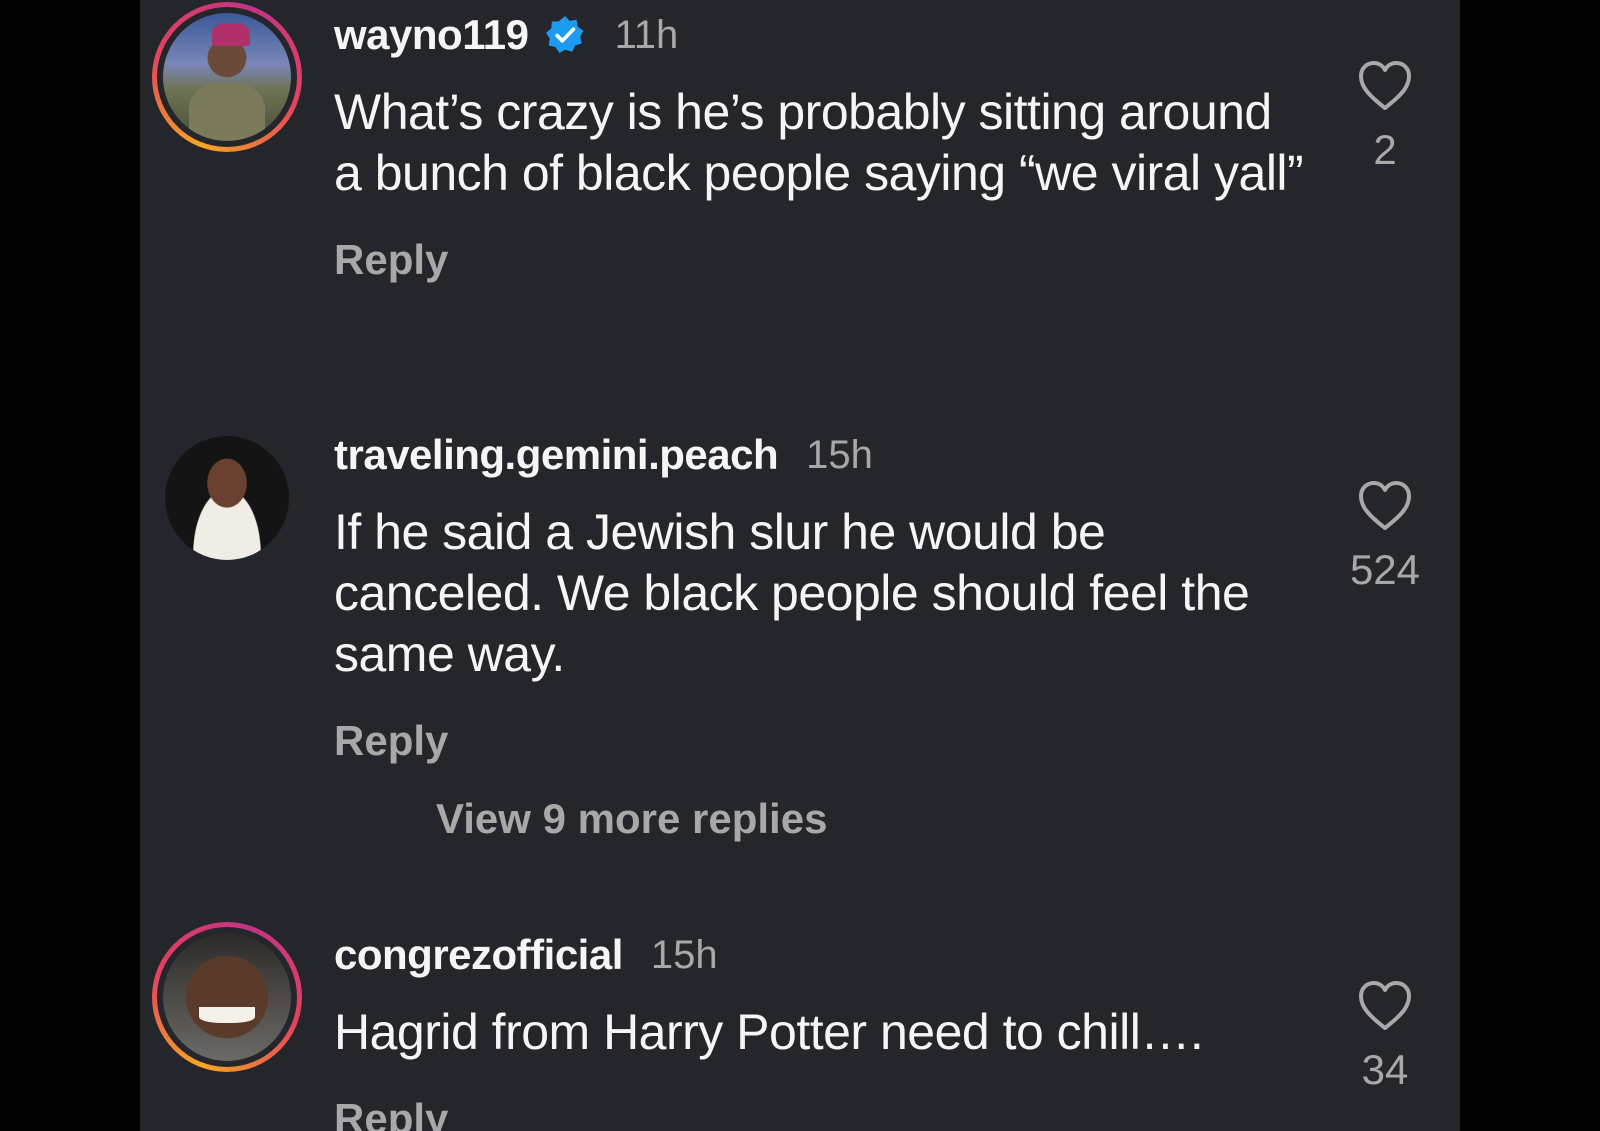 This screenshot has width=1600, height=1131. Describe the element at coordinates (769, 1032) in the screenshot. I see `comment-text: Hagrid from Harry Potter need to chill….` at that location.